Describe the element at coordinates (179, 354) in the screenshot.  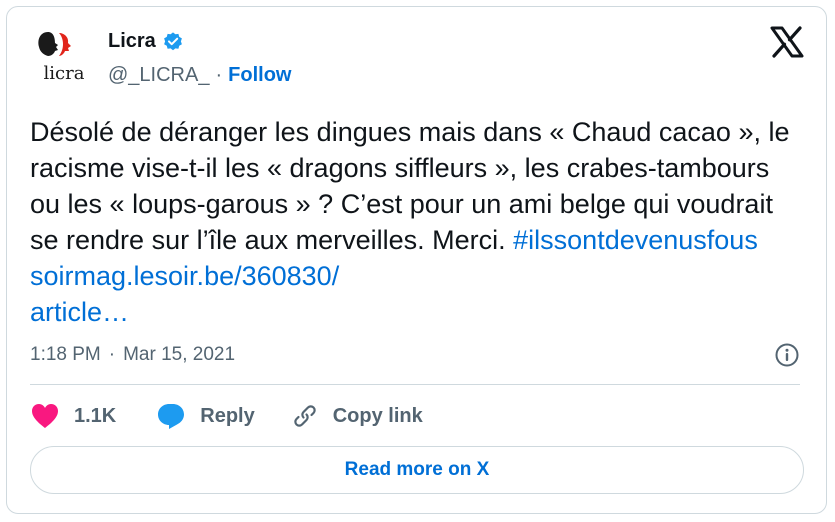
I see `tweet-date: Mar 15, 2021` at that location.